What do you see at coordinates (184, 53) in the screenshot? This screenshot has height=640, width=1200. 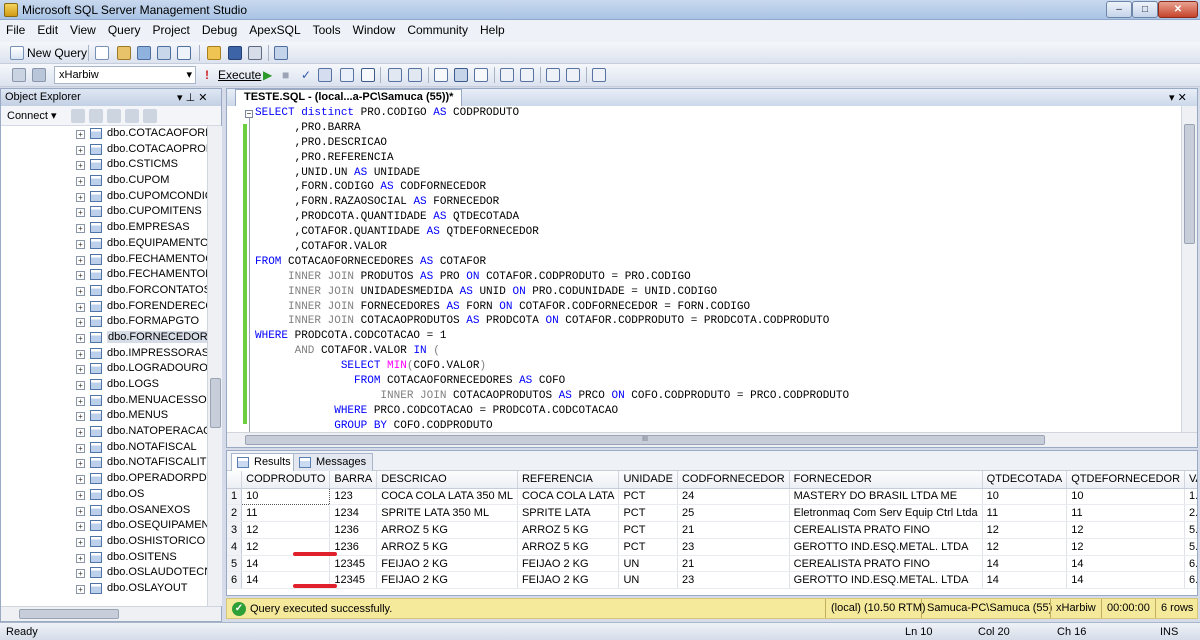 I see `xmla-query-icon` at bounding box center [184, 53].